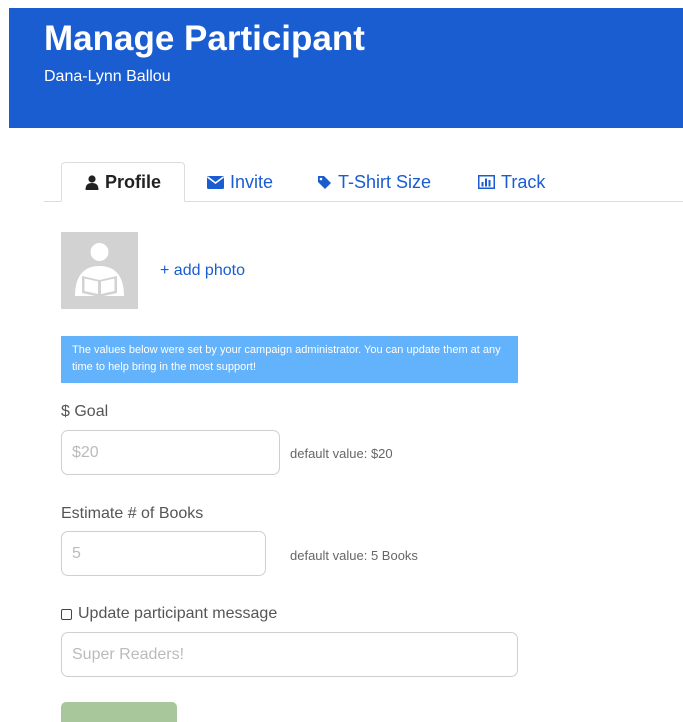 The height and width of the screenshot is (722, 683). Describe the element at coordinates (92, 182) in the screenshot. I see `user-icon` at that location.